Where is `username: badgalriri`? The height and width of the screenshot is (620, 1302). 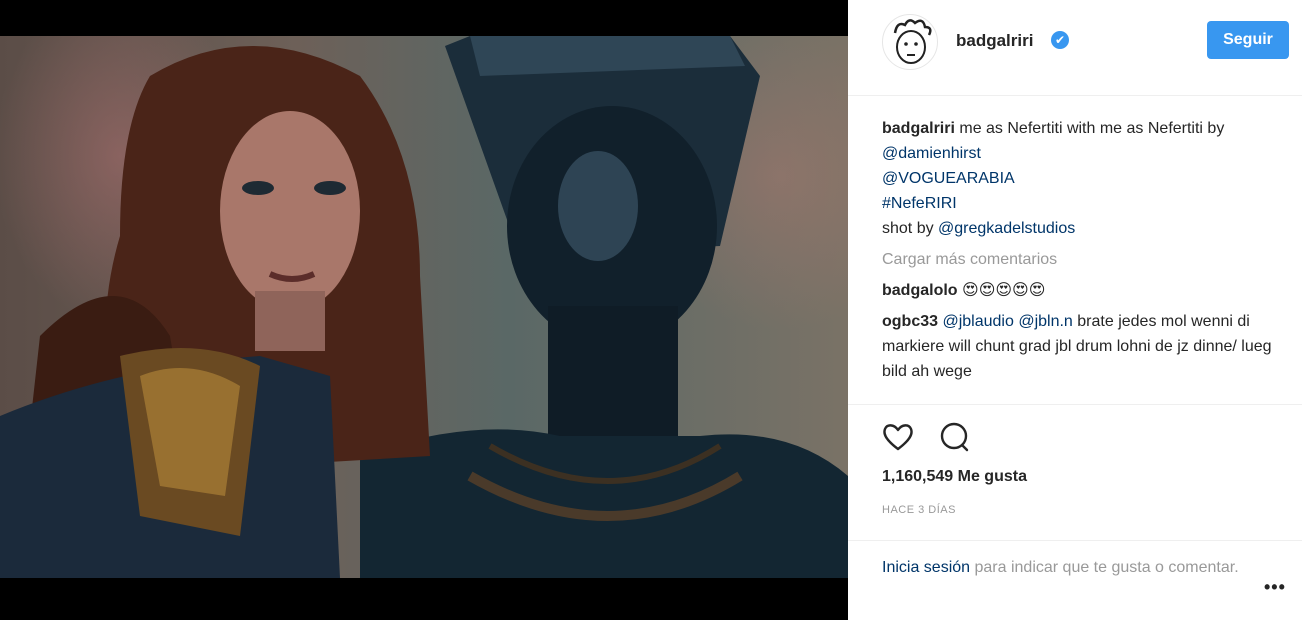
username: badgalriri is located at coordinates (994, 41).